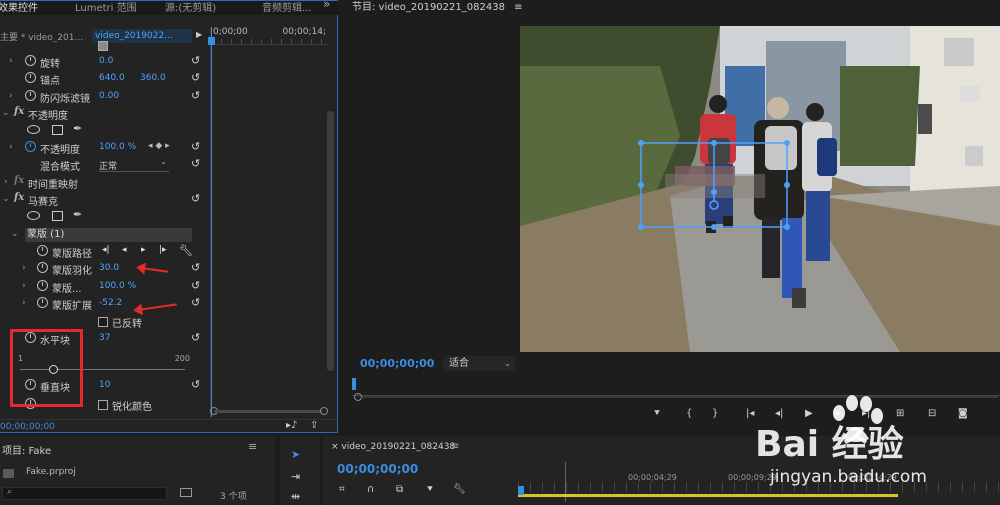  I want to click on sequence-timecode: 00;00;00;00, so click(377, 469).